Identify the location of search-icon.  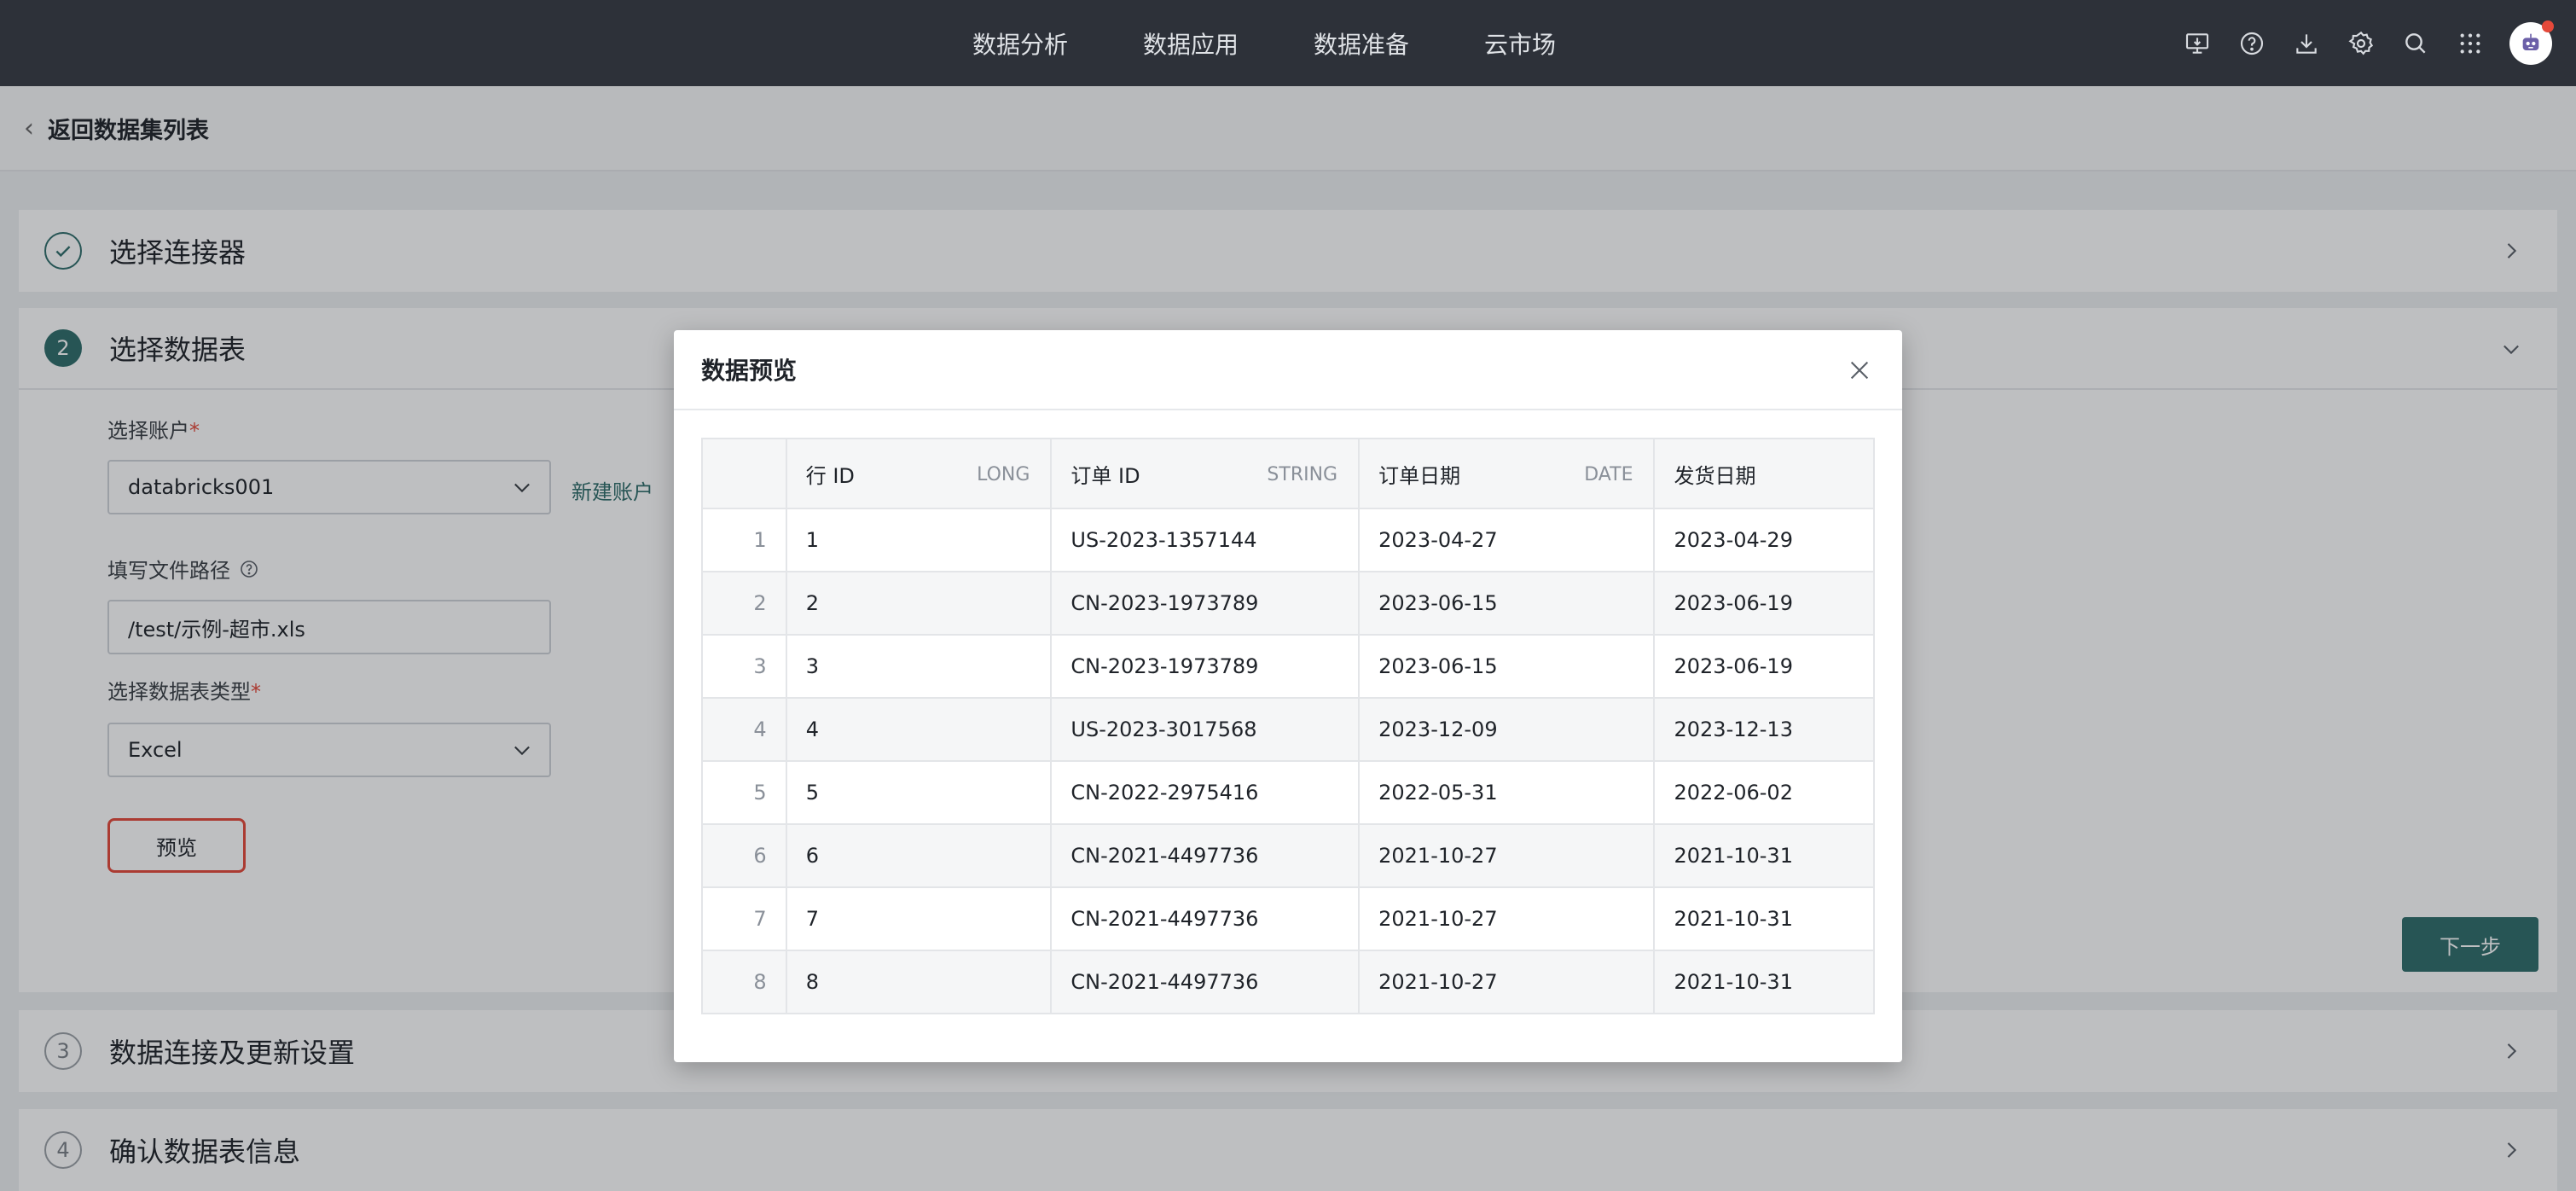
(2415, 43).